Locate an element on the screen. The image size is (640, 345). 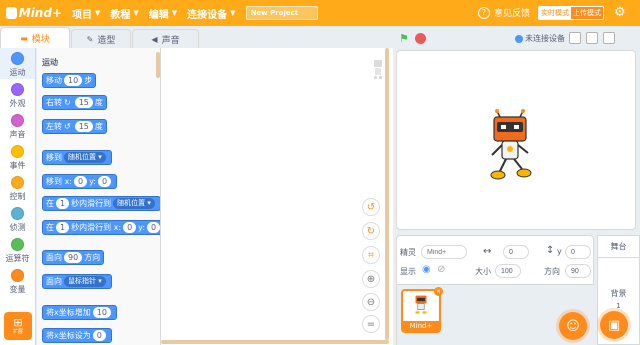
delete-sprite-icon: × is located at coordinates (438, 291).